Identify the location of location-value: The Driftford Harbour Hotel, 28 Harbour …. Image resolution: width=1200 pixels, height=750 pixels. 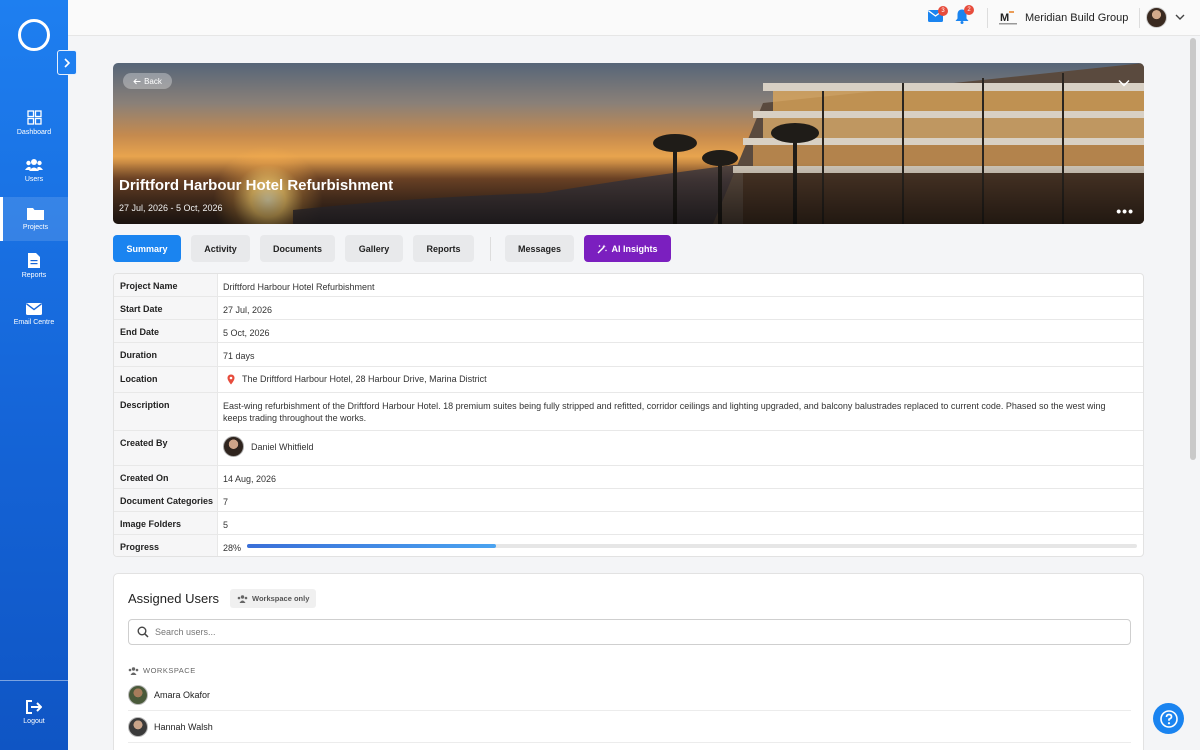
(364, 379).